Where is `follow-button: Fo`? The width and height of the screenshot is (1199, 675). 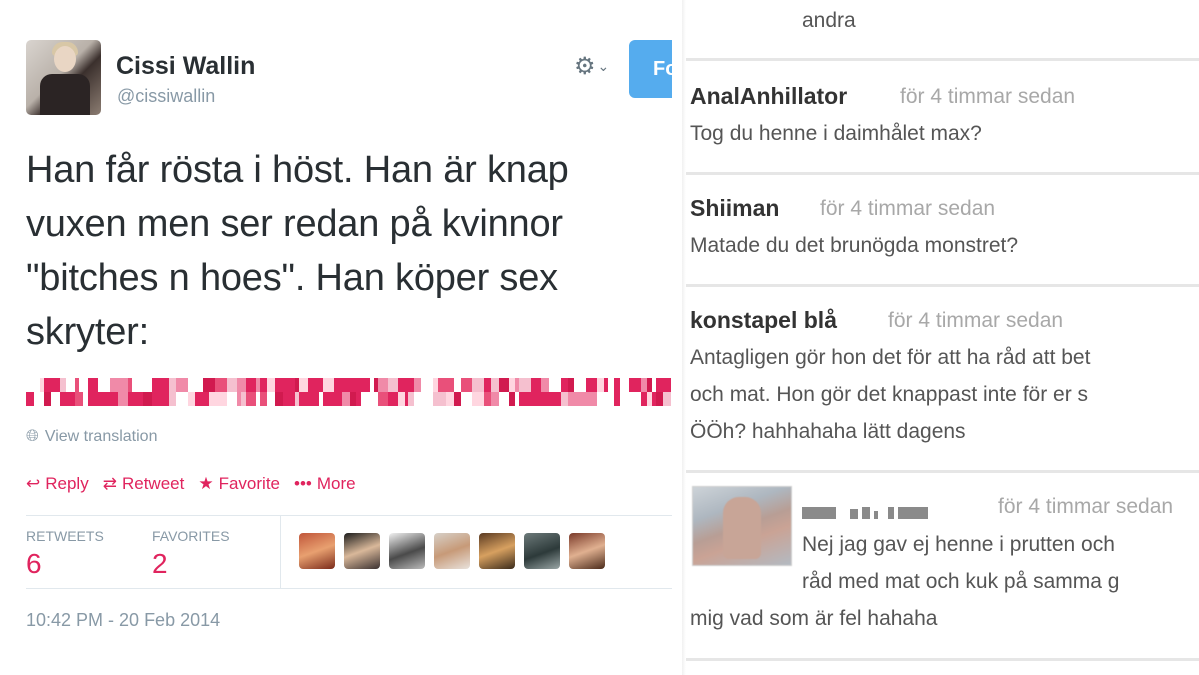
follow-button: Fo is located at coordinates (650, 69).